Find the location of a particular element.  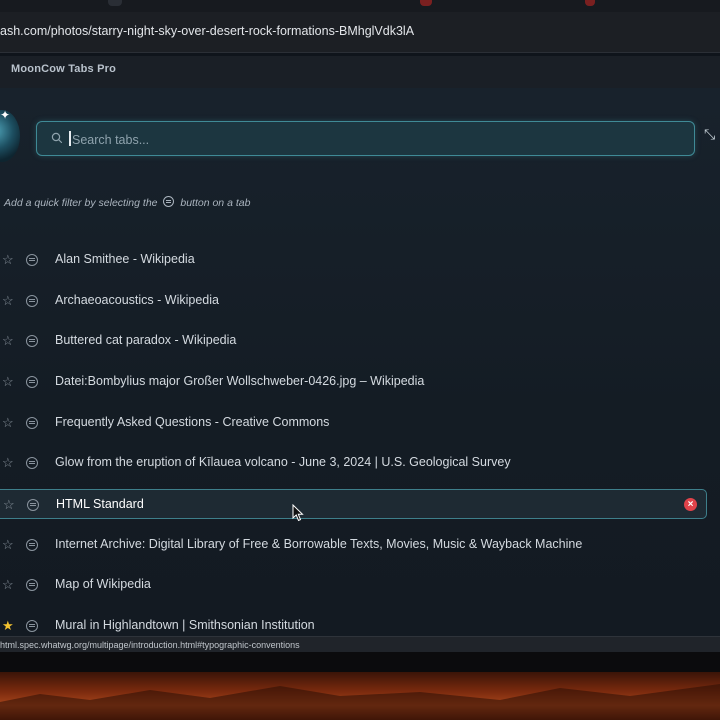

tab-title: Archaeoacoustics - Wikipedia is located at coordinates (137, 300).